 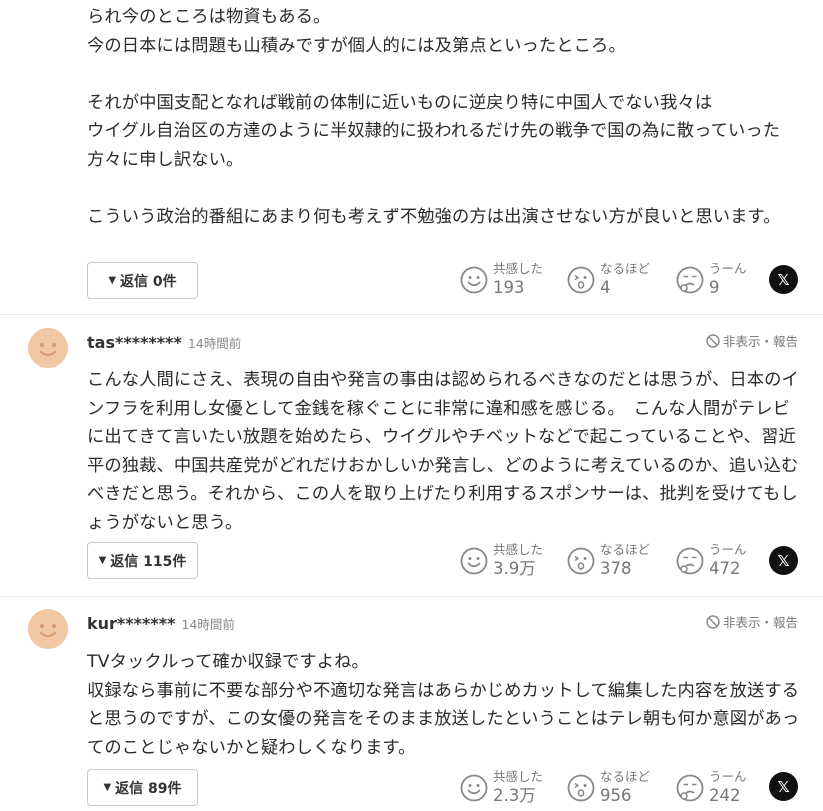 What do you see at coordinates (148, 561) in the screenshot?
I see `reply-label: 返信 115件` at bounding box center [148, 561].